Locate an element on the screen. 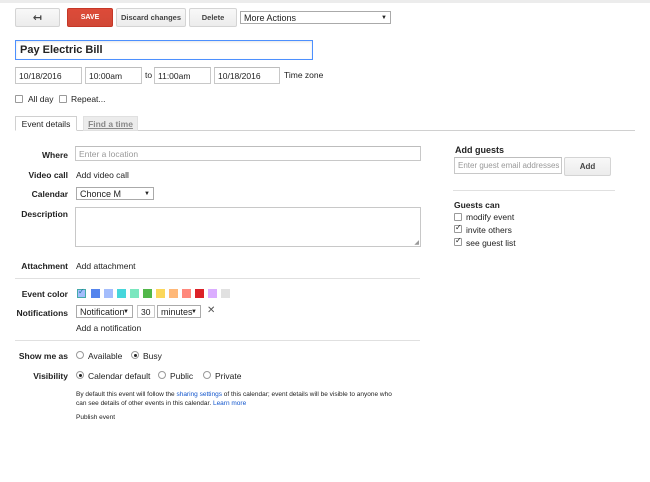  calendar-default-label: Calendar default is located at coordinates (119, 376).